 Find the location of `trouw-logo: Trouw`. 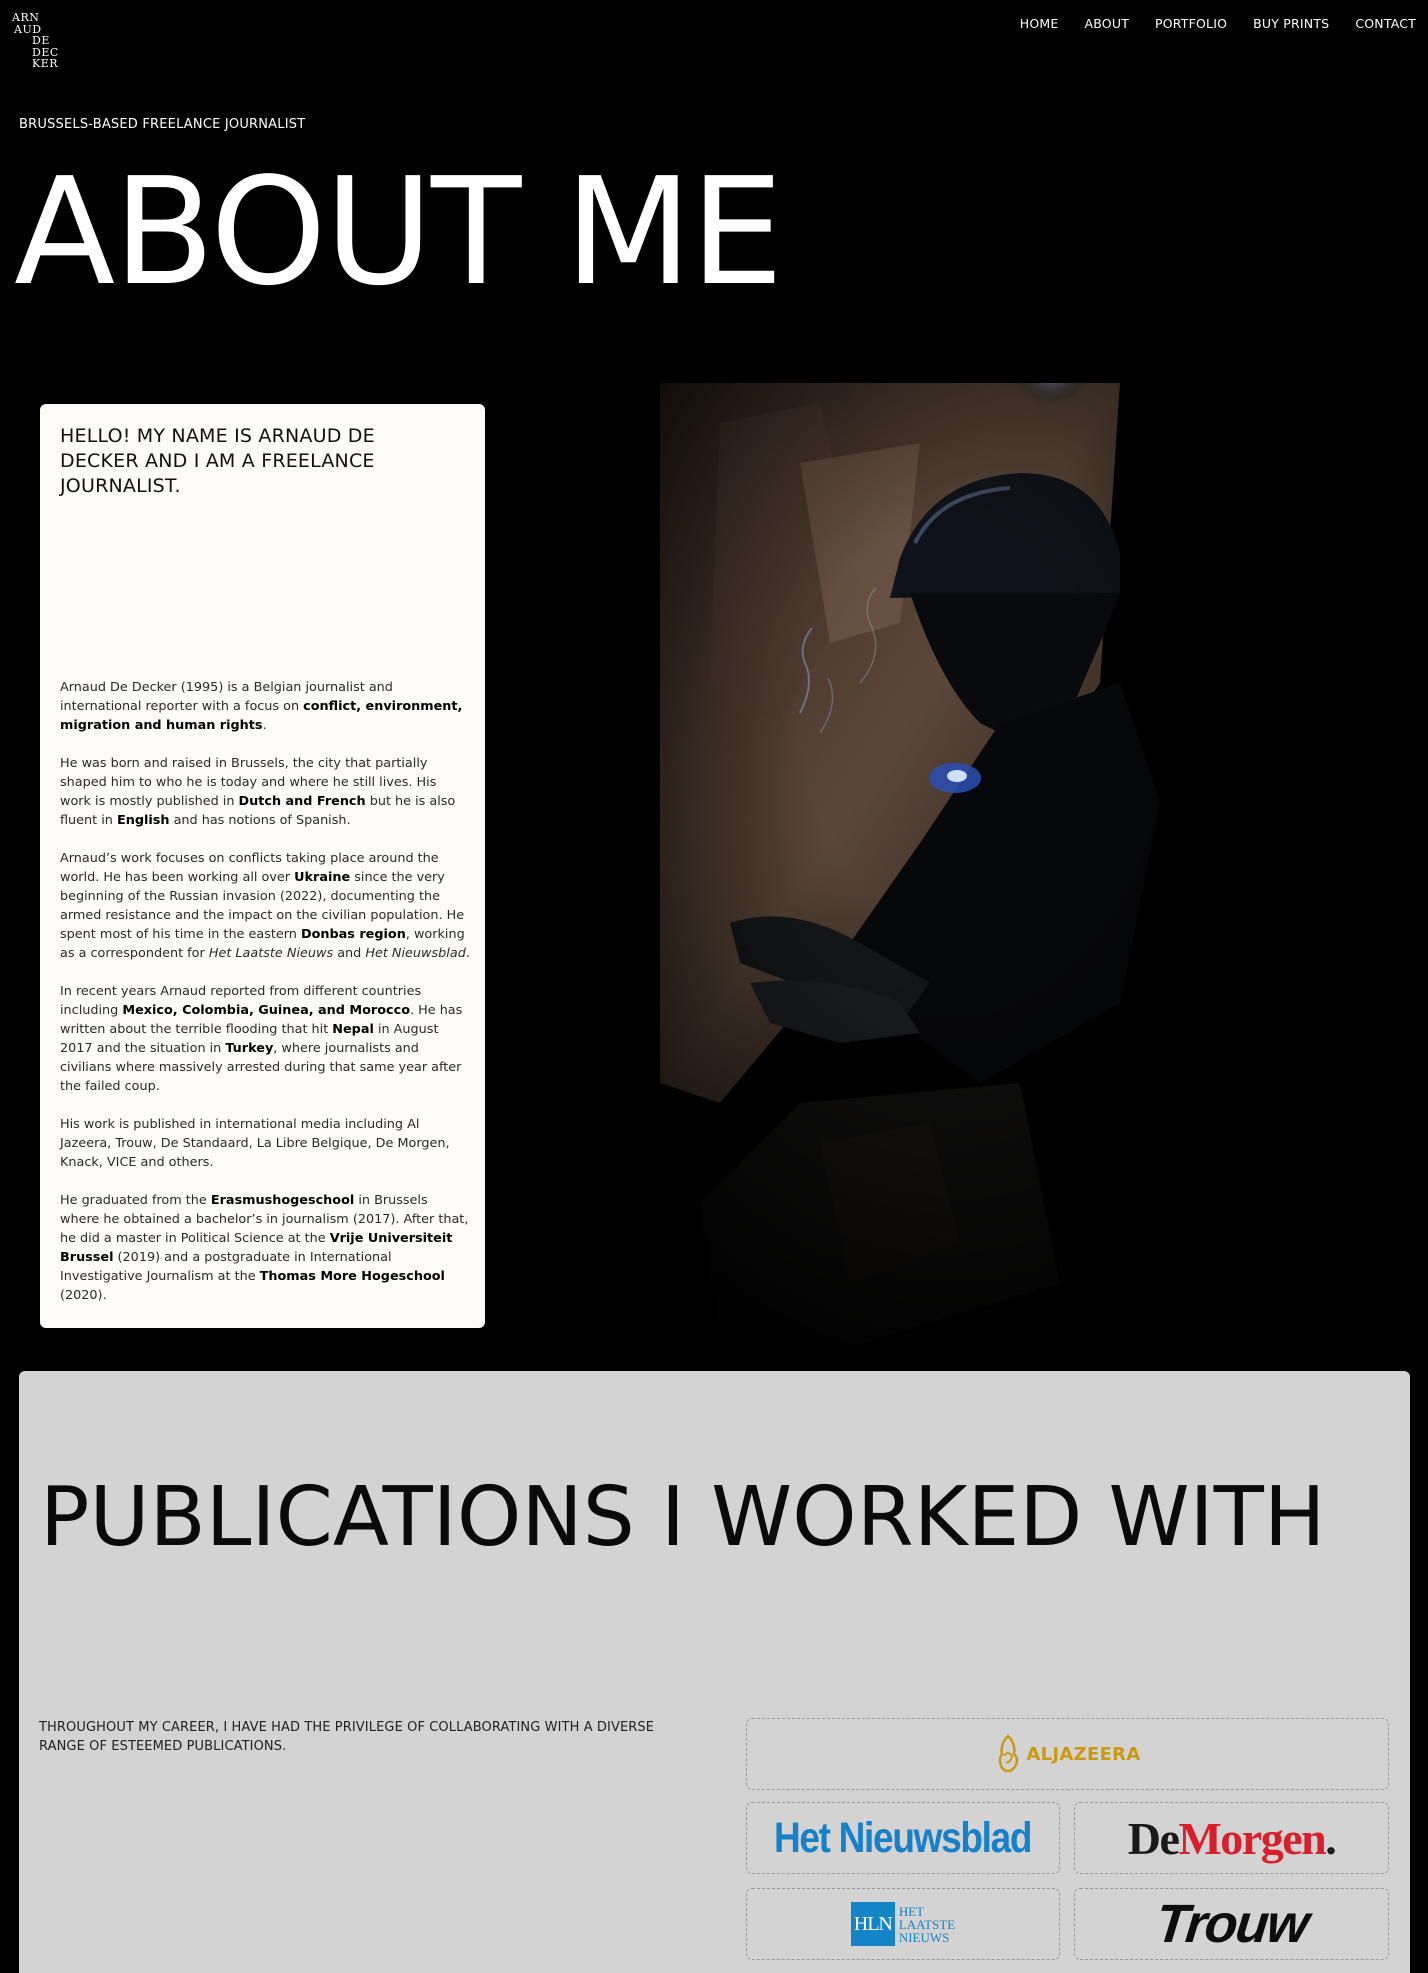

trouw-logo: Trouw is located at coordinates (1231, 1924).